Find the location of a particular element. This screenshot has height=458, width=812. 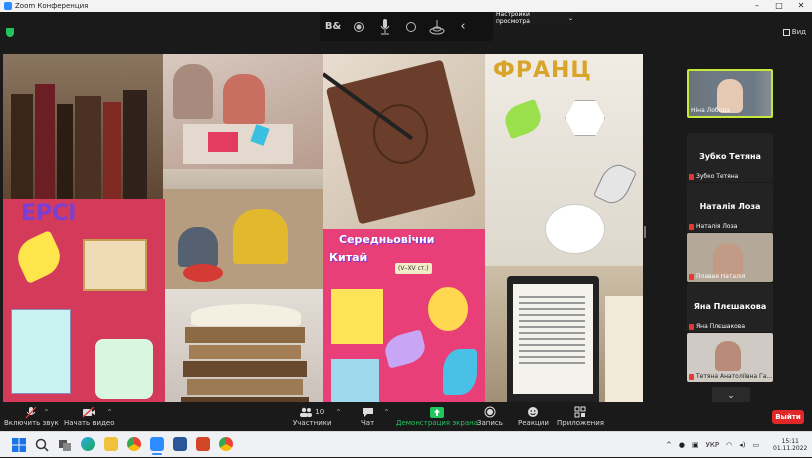

participant-name-label: Плавая Наталія is located at coordinates (717, 276).